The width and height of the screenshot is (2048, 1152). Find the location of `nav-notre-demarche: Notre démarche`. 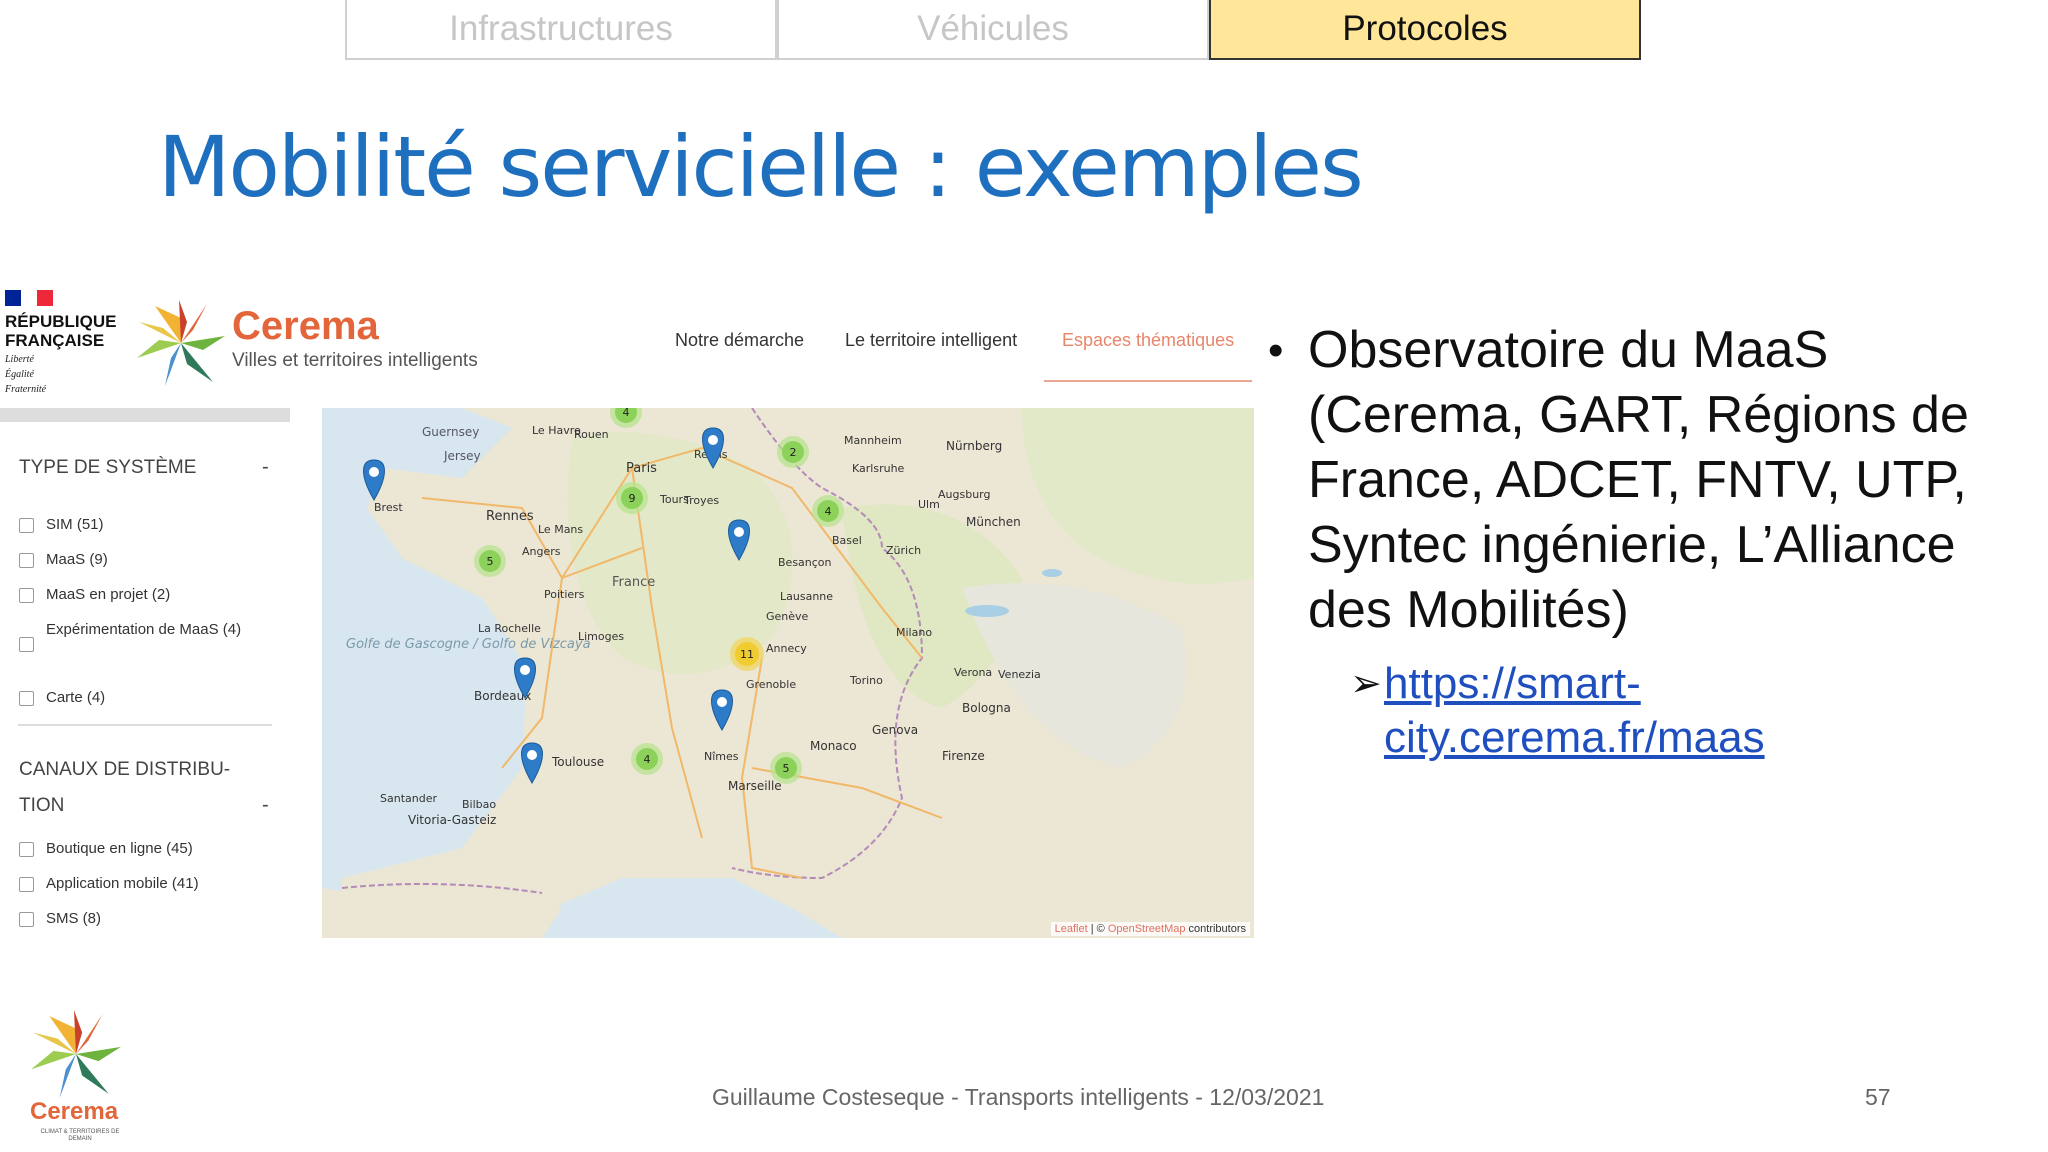

nav-notre-demarche: Notre démarche is located at coordinates (739, 340).